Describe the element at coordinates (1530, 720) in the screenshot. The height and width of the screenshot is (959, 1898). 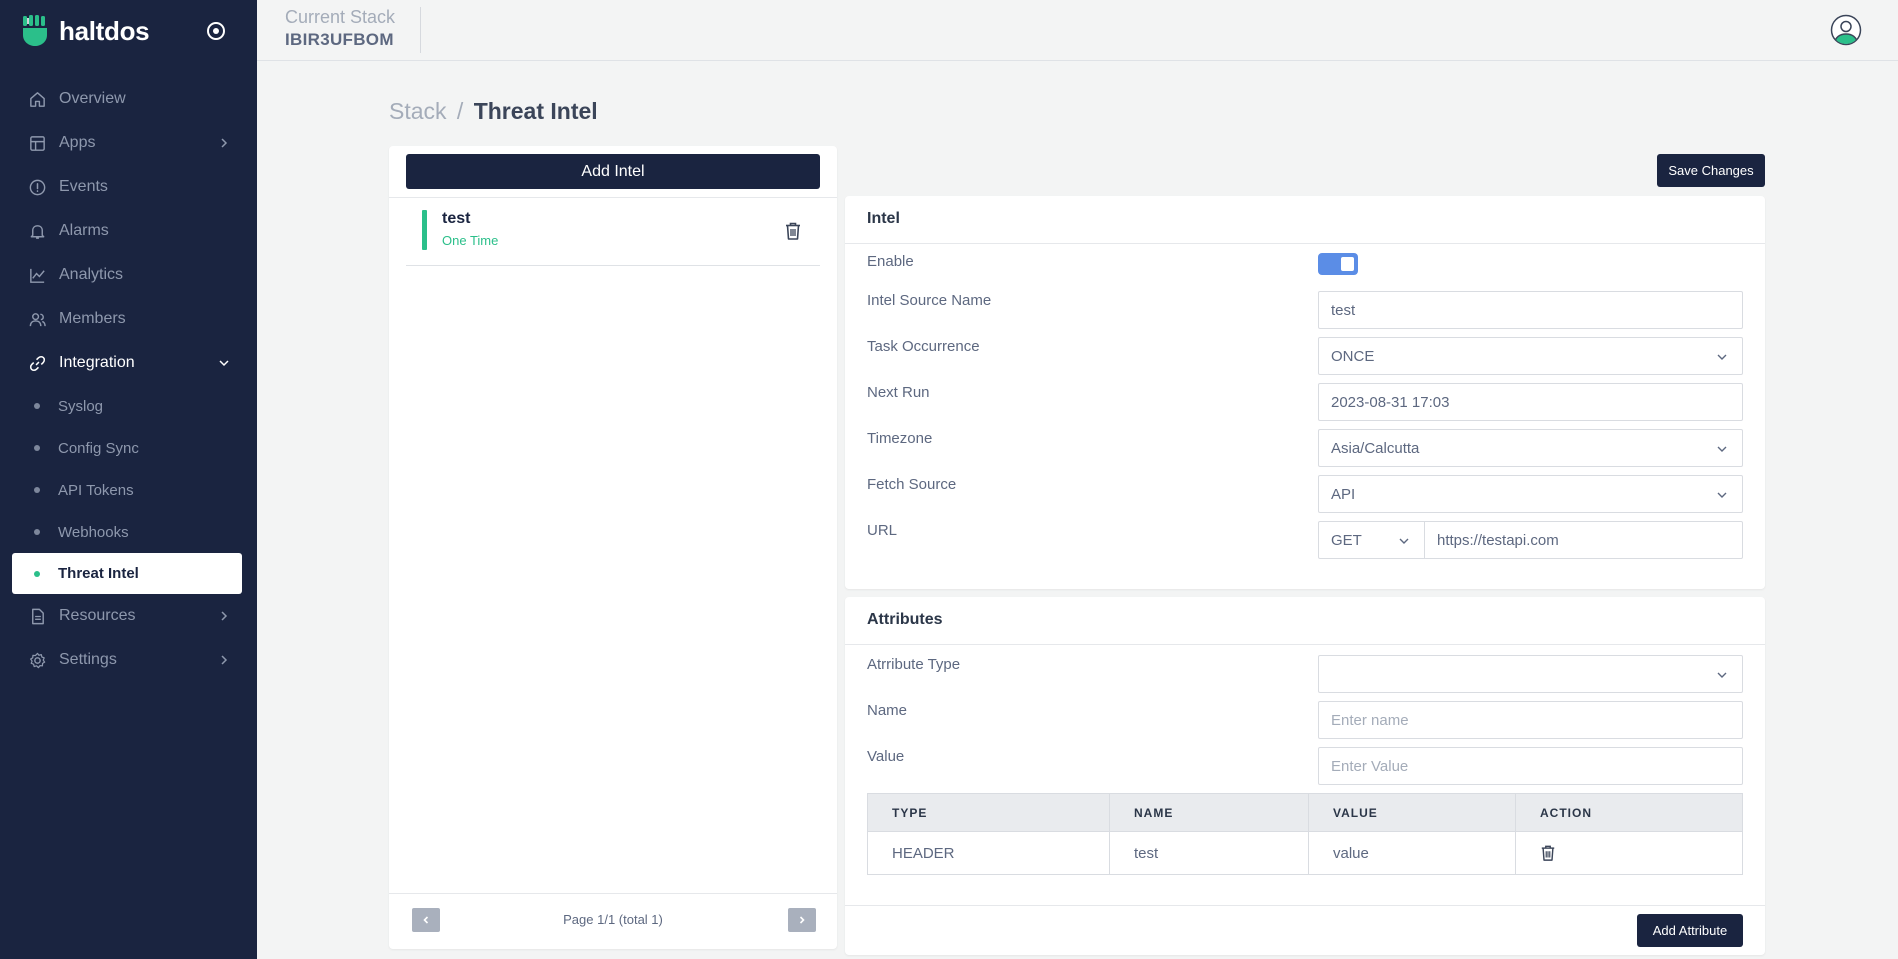
I see `attribute-name-input: Enter name` at that location.